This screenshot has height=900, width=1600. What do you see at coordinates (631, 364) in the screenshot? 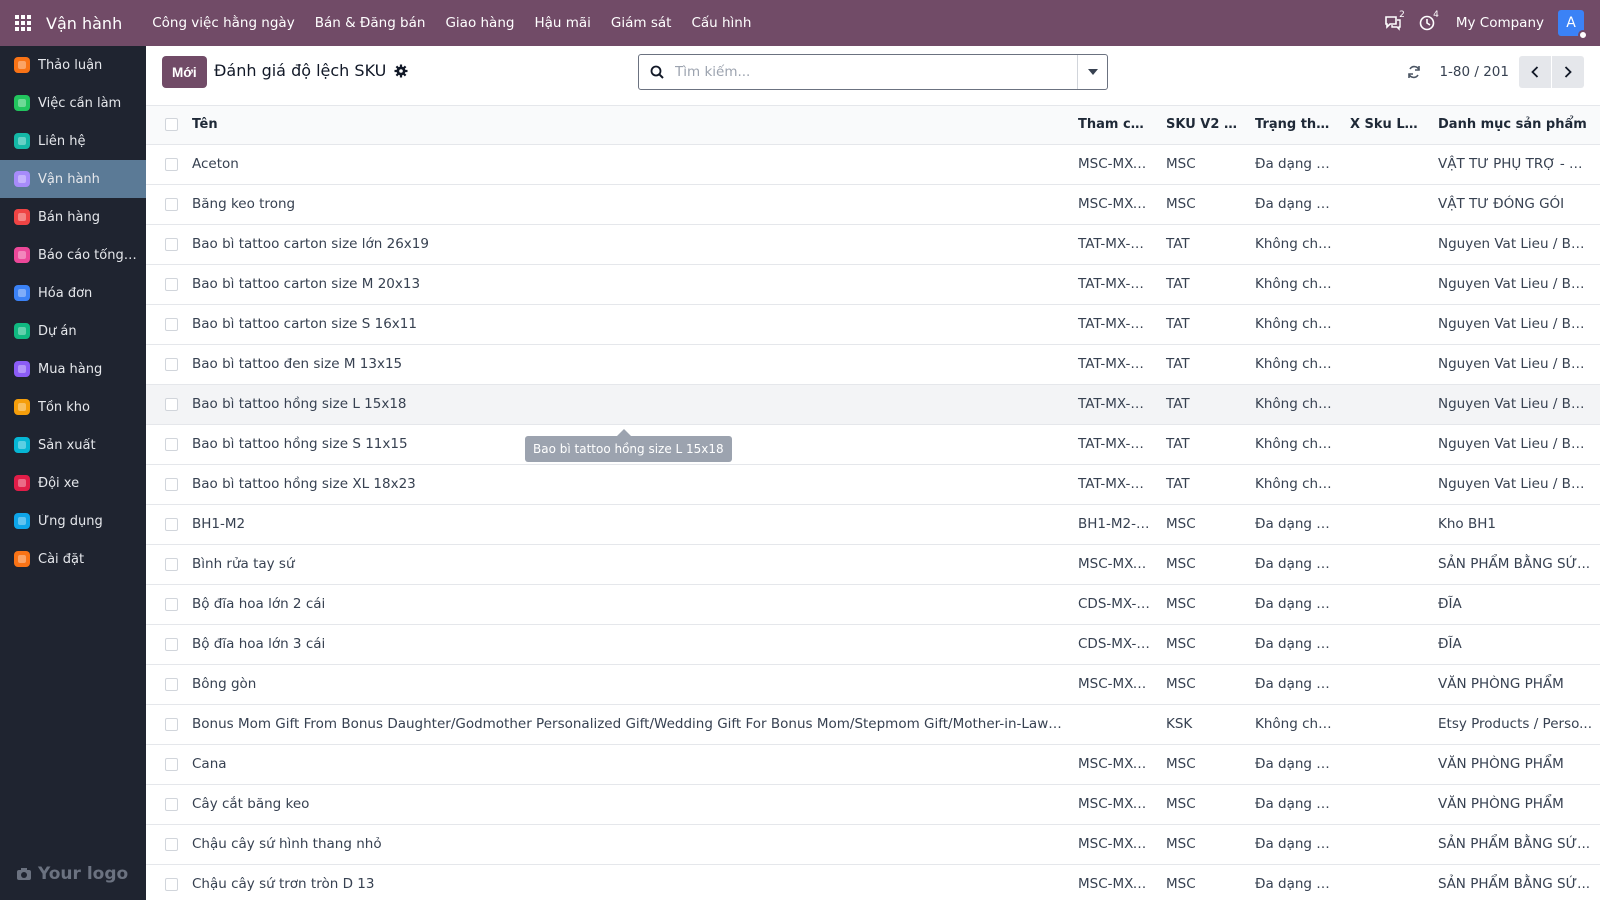
I see `cell-name: Bao bì tattoo đen size M 13x15` at bounding box center [631, 364].